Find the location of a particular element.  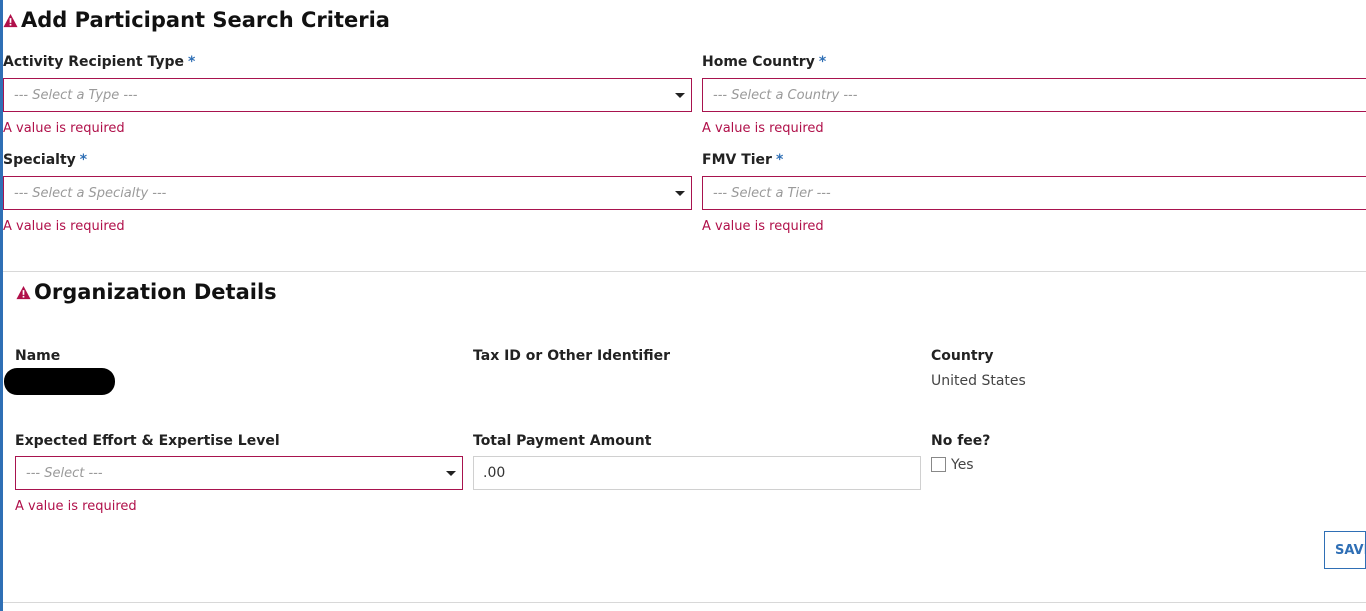

fmv-tier-error: A value is required is located at coordinates (763, 226).